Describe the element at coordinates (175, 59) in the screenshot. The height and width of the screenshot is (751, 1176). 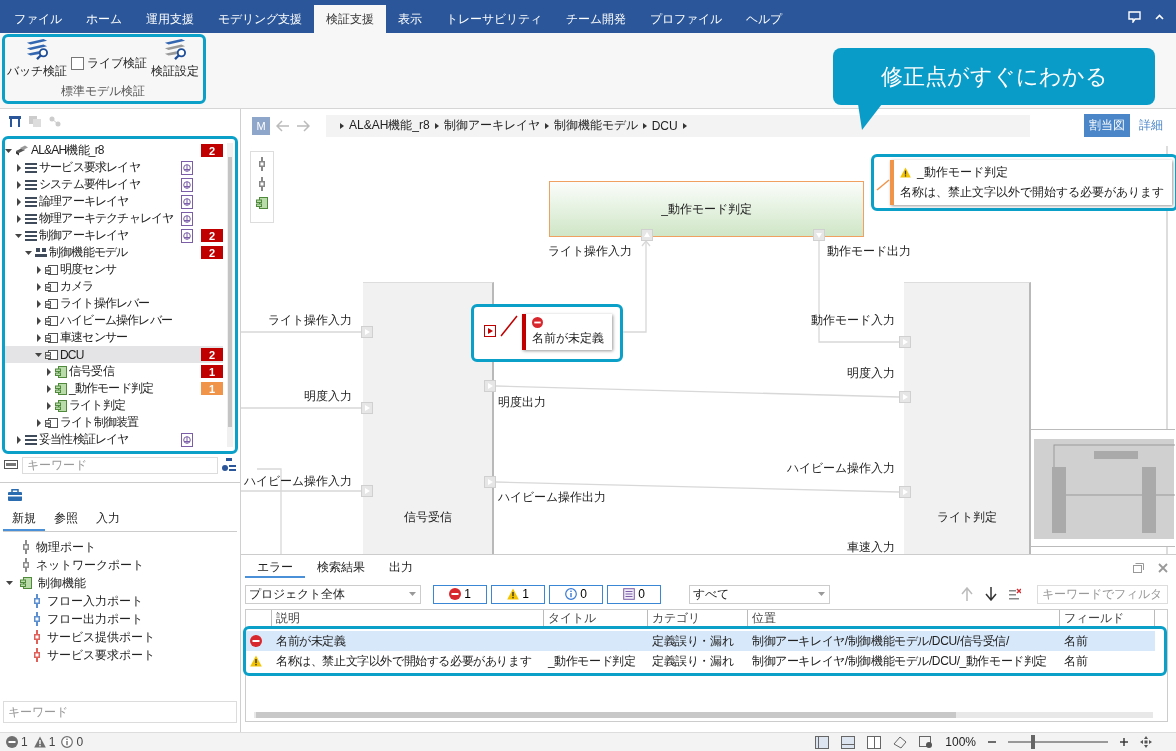
I see `check-settings-button: 検証設定` at that location.